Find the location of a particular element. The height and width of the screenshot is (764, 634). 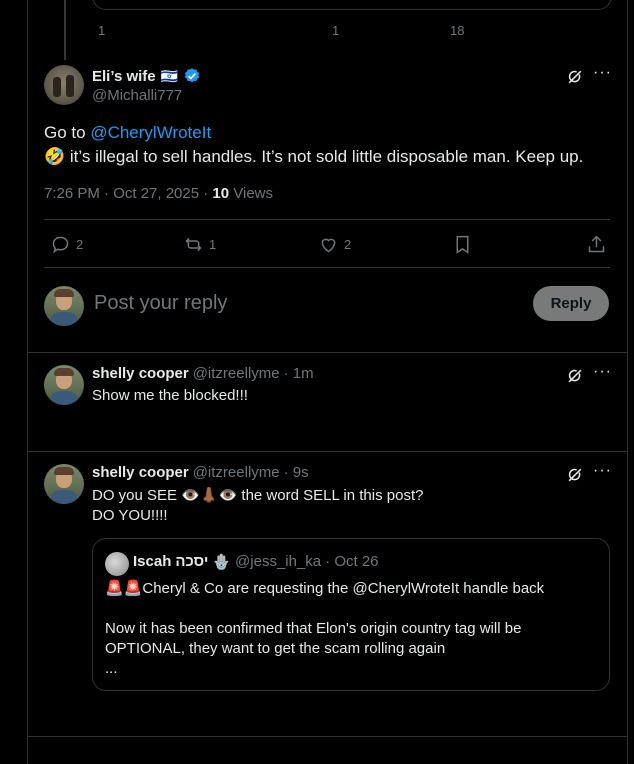

bookmark-action is located at coordinates (462, 244).